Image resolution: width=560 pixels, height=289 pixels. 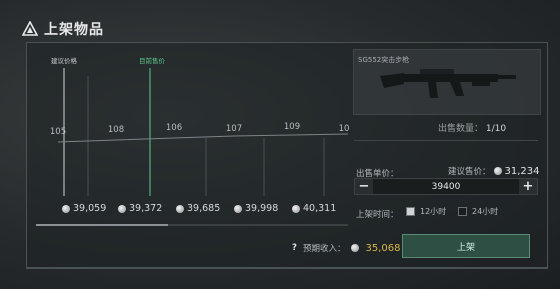 What do you see at coordinates (462, 211) in the screenshot?
I see `checkbox-unchecked` at bounding box center [462, 211].